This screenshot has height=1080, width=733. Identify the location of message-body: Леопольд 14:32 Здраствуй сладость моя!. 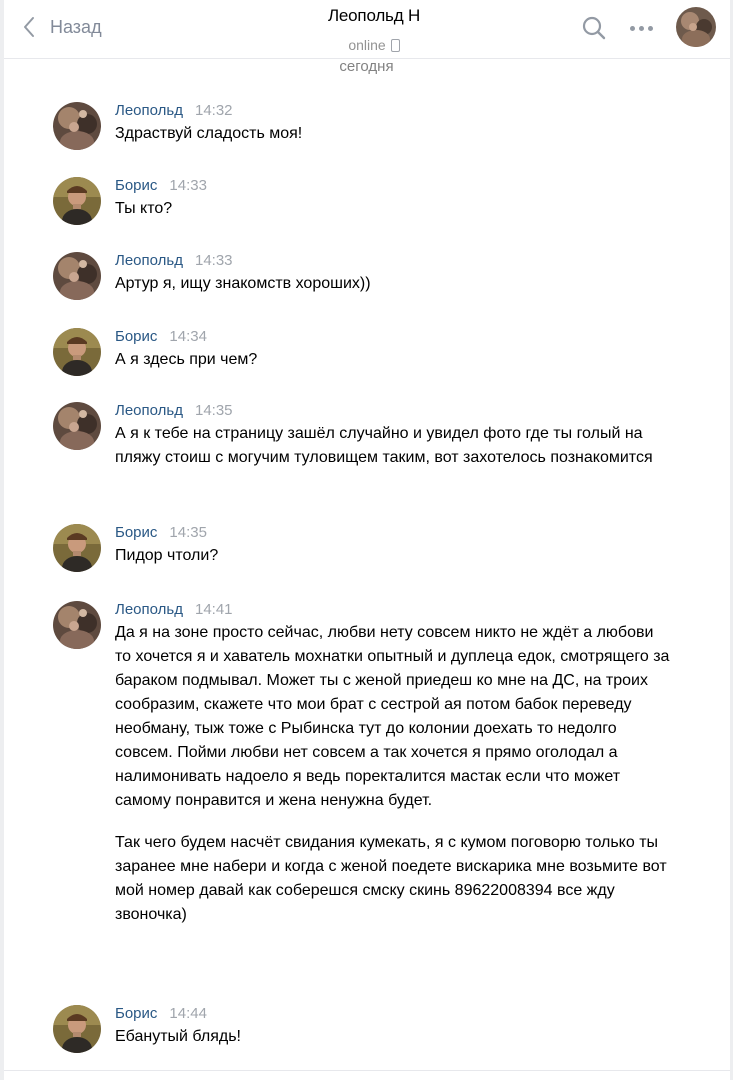
(393, 124).